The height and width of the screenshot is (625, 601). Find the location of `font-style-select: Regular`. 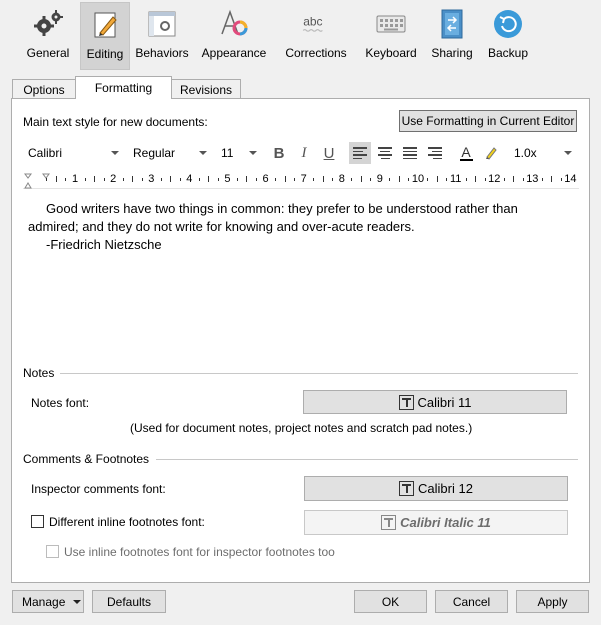

font-style-select: Regular is located at coordinates (171, 153).